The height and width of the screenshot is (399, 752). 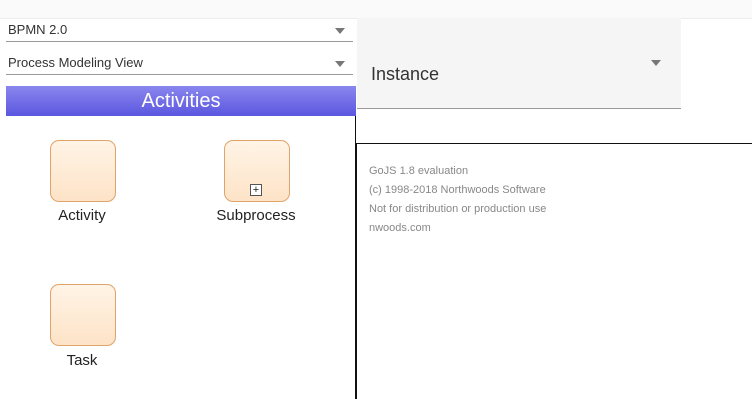 I want to click on view-value: Process Modeling View, so click(x=75, y=62).